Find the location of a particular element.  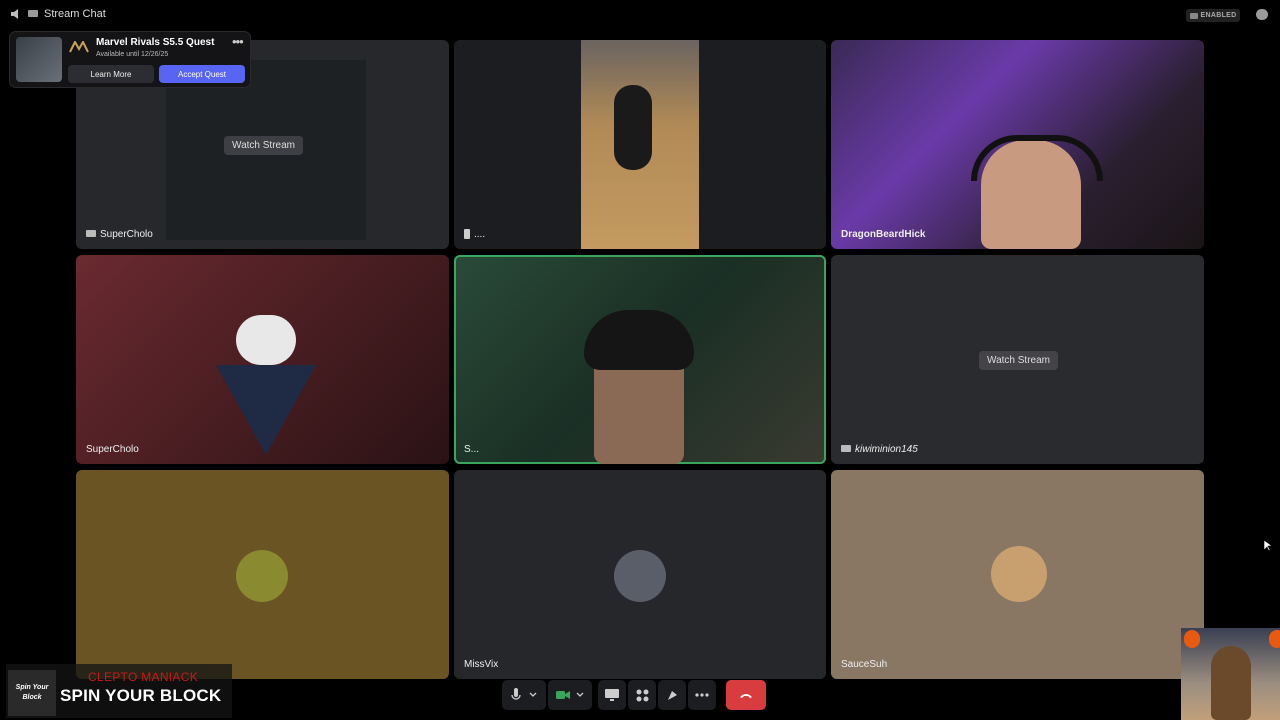

video-tile-8: MissVix is located at coordinates (640, 574).